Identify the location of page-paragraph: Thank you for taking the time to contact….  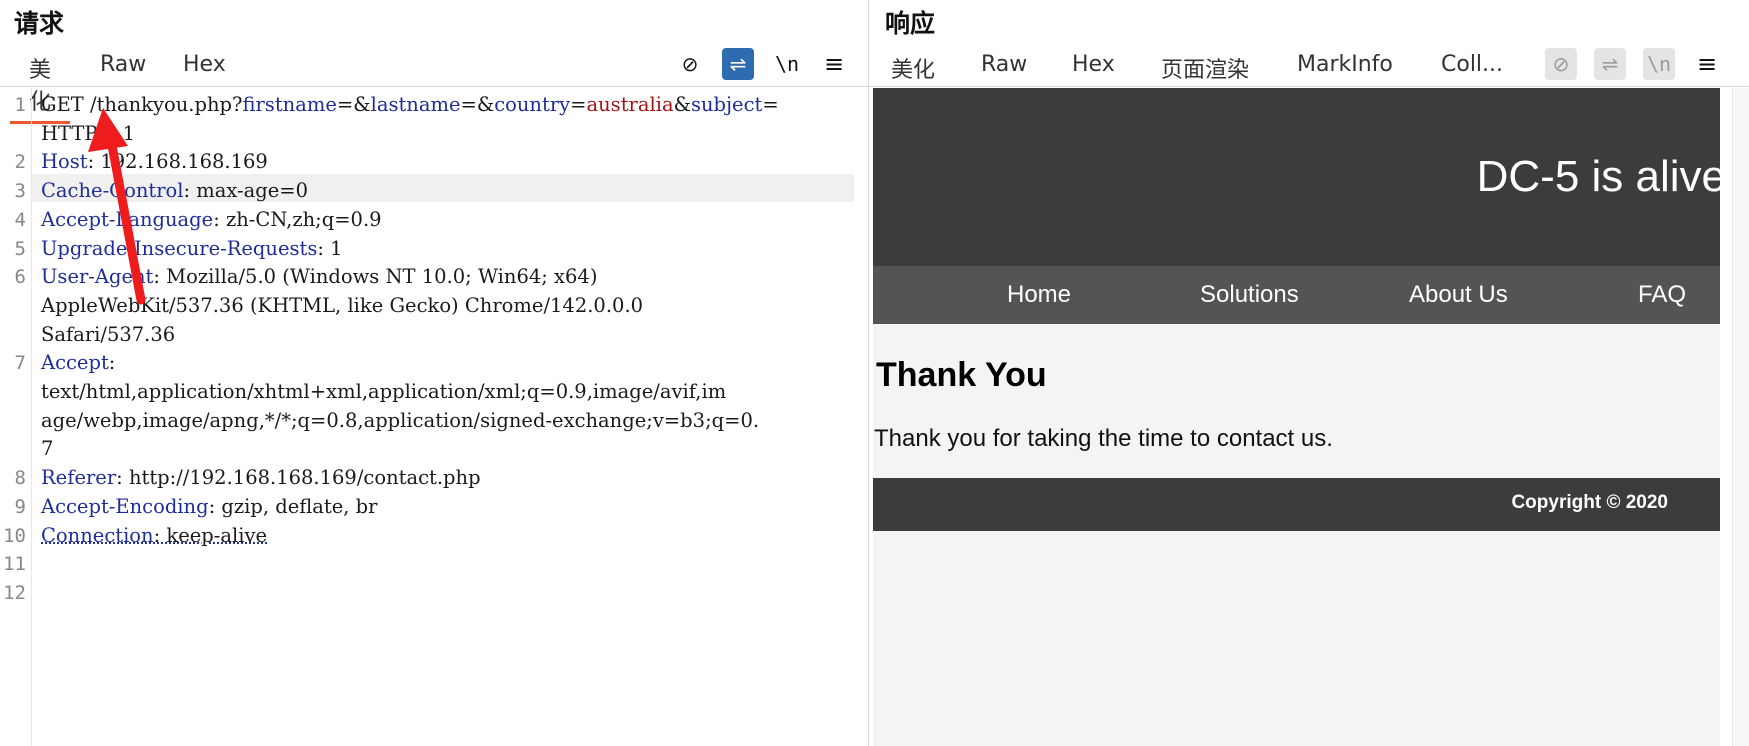
(1103, 438).